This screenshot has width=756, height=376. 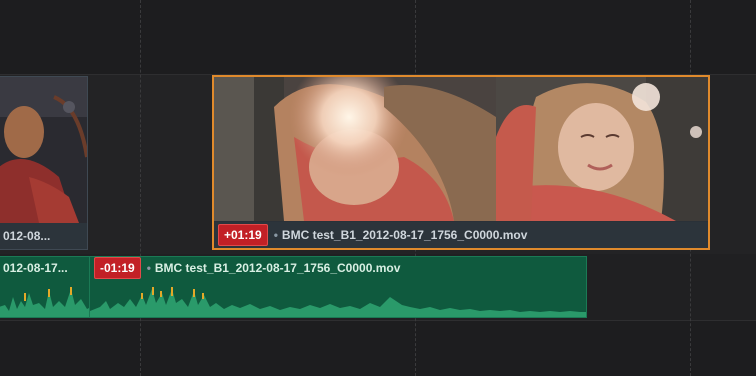 What do you see at coordinates (117, 268) in the screenshot?
I see `timecode-badge: -01:19` at bounding box center [117, 268].